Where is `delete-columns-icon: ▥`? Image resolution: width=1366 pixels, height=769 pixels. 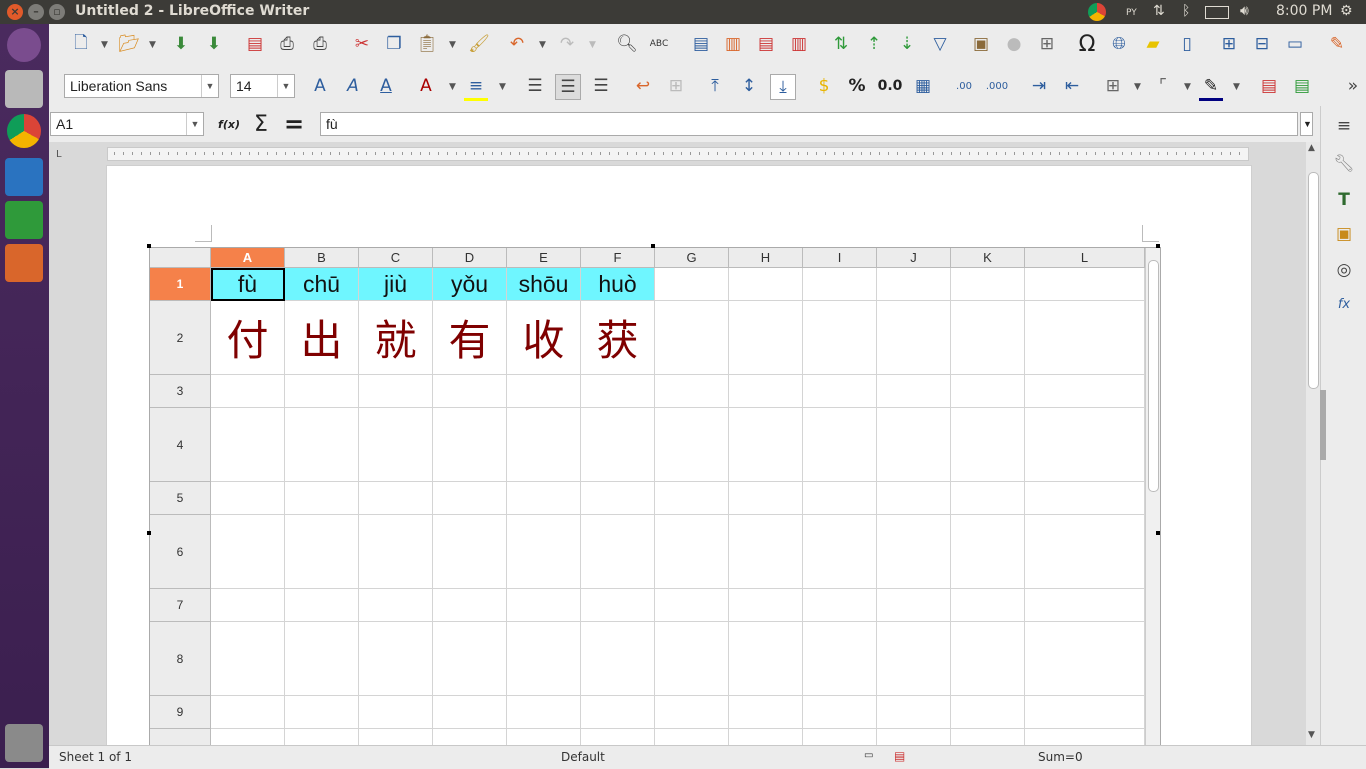 delete-columns-icon: ▥ is located at coordinates (799, 44).